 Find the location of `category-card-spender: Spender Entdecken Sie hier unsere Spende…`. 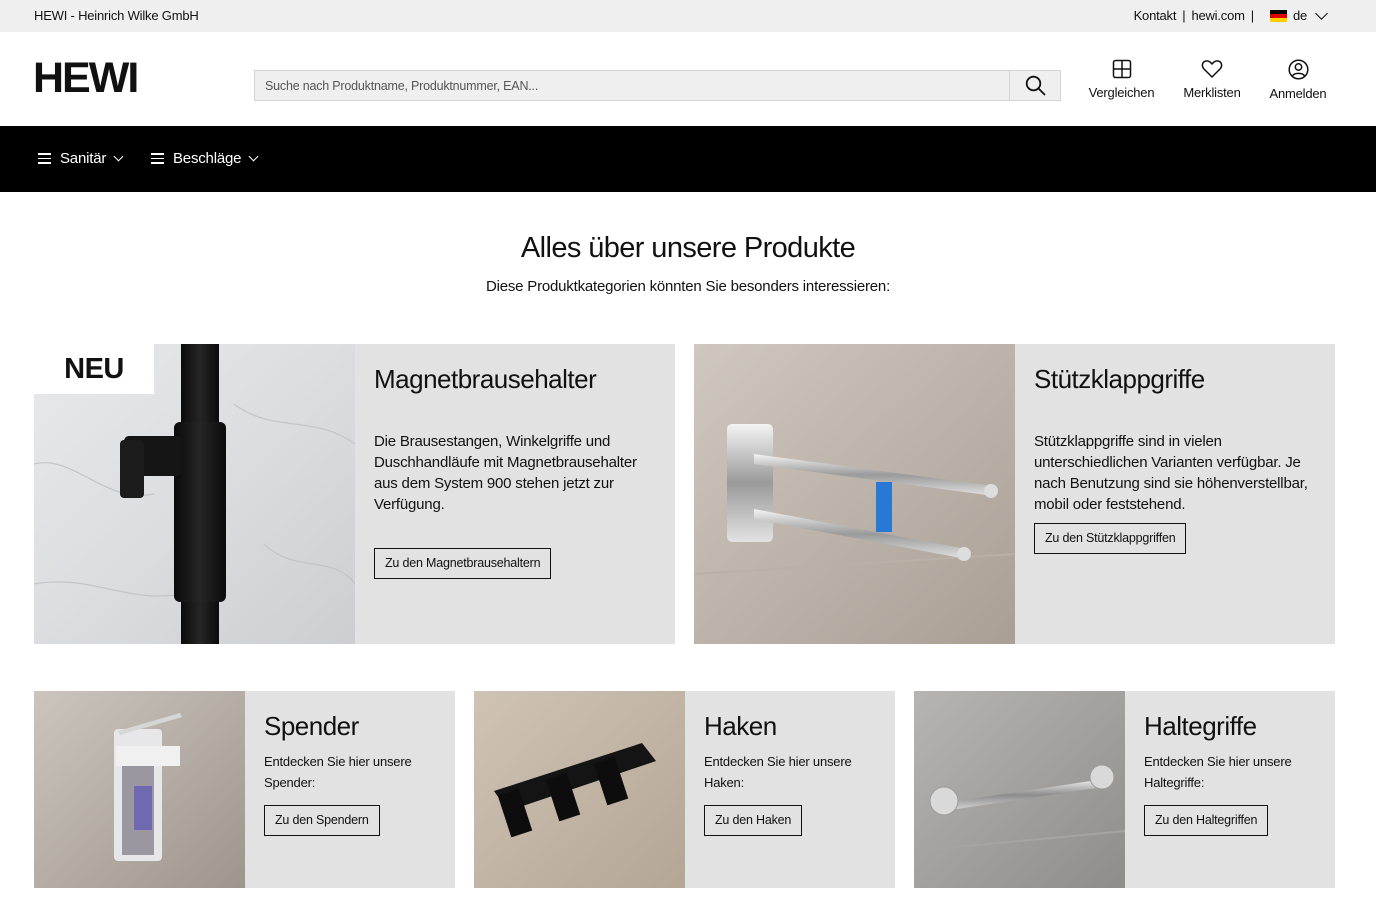

category-card-spender: Spender Entdecken Sie hier unsere Spende… is located at coordinates (244, 789).